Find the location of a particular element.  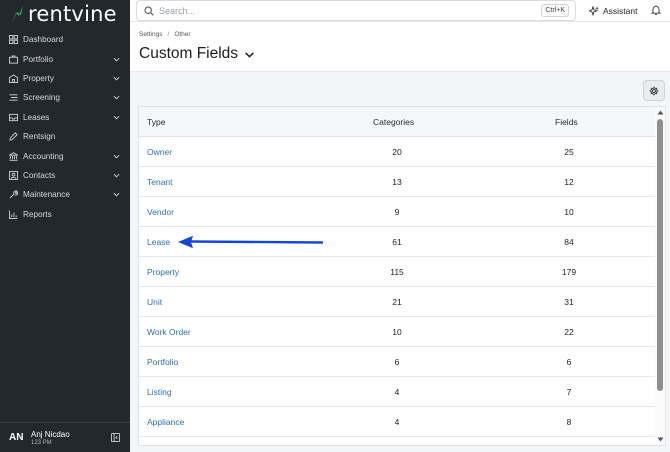

table-row: Unit 21 31 is located at coordinates (397, 302).